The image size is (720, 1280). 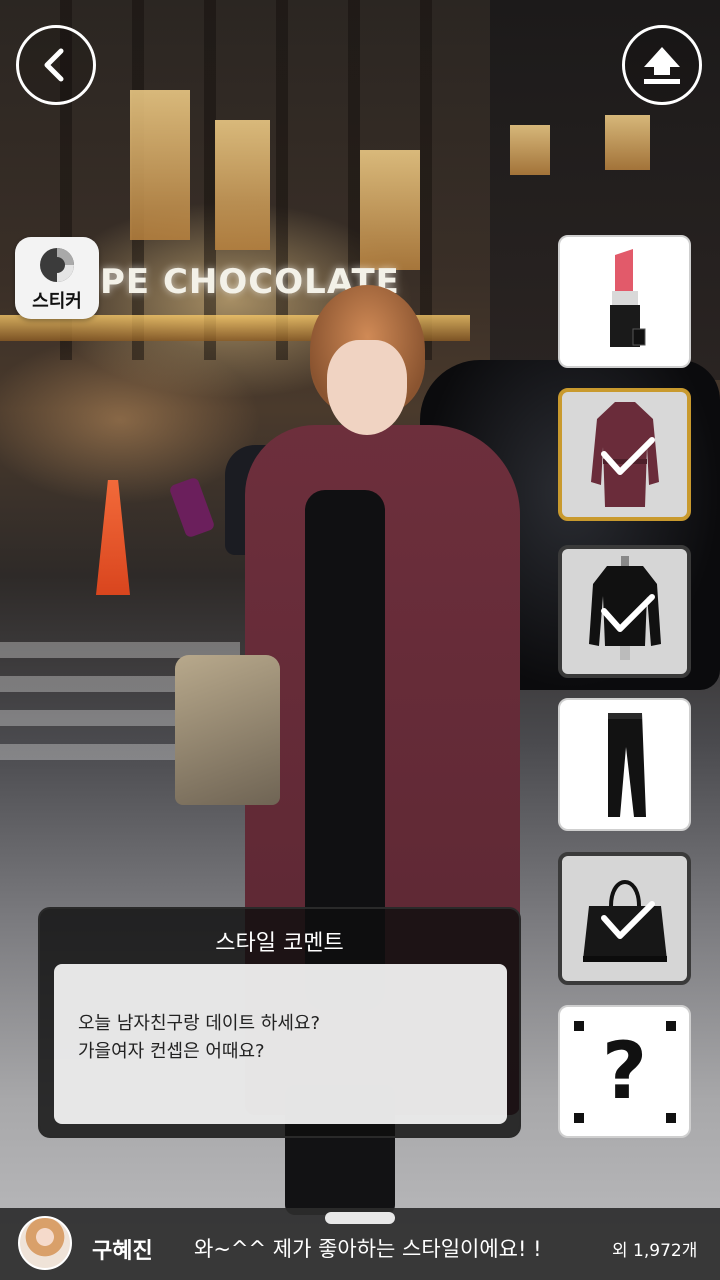 I want to click on lipstick-icon, so click(x=627, y=297).